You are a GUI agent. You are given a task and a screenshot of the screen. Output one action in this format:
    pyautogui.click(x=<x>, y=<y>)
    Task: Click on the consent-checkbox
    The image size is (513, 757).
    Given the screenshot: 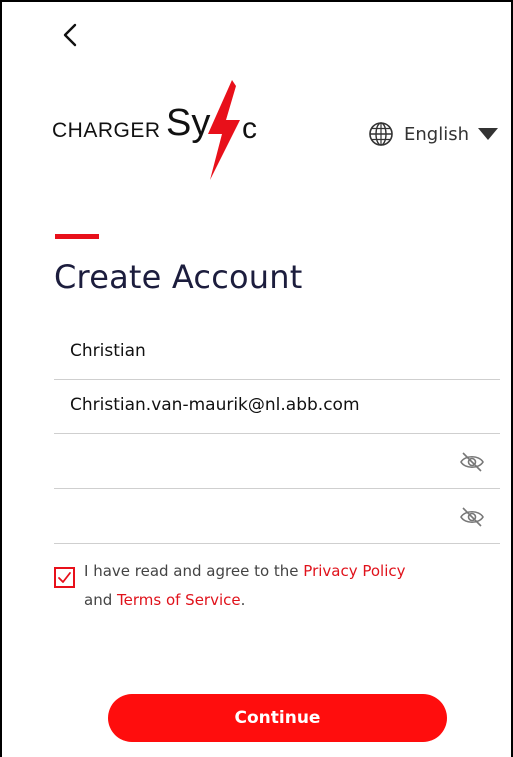 What is the action you would take?
    pyautogui.click(x=64, y=577)
    